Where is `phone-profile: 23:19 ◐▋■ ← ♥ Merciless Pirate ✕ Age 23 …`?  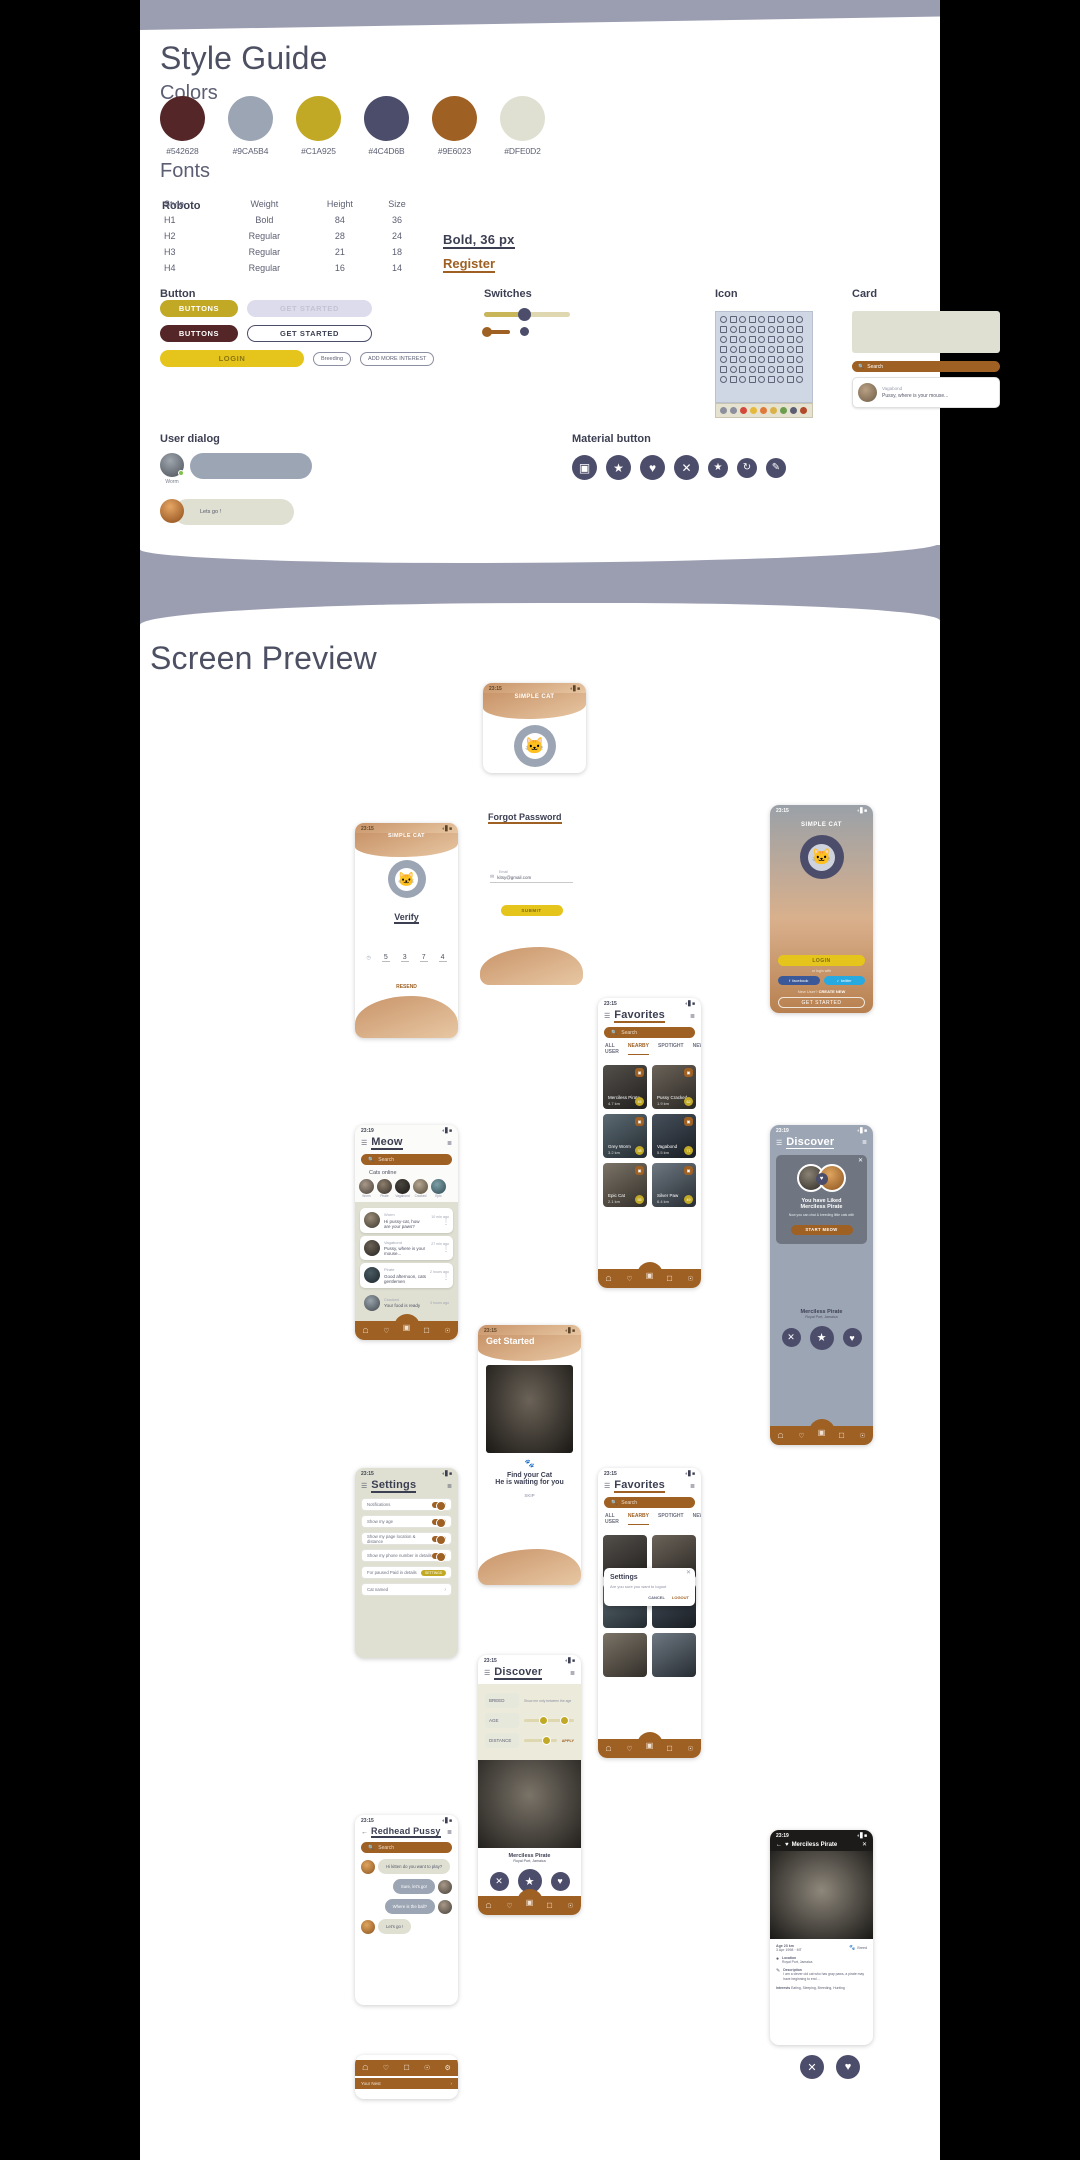 phone-profile: 23:19 ◐▋■ ← ♥ Merciless Pirate ✕ Age 23 … is located at coordinates (821, 1937).